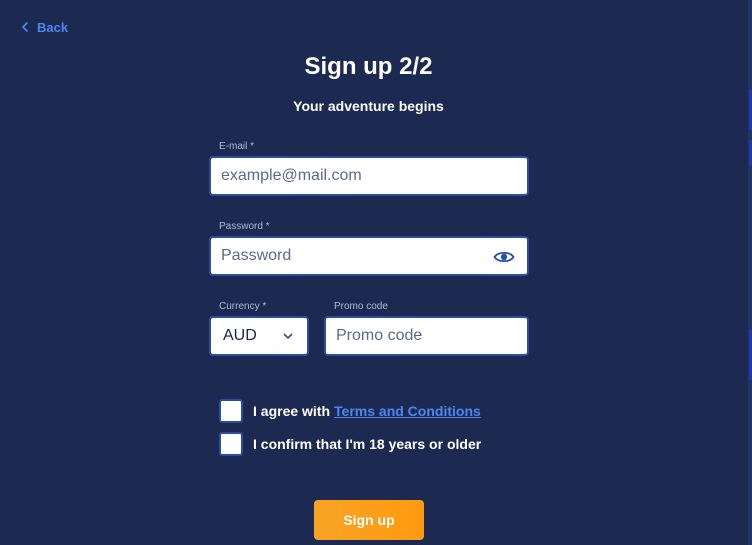 This screenshot has width=752, height=545. What do you see at coordinates (288, 336) in the screenshot?
I see `chevron-down-icon` at bounding box center [288, 336].